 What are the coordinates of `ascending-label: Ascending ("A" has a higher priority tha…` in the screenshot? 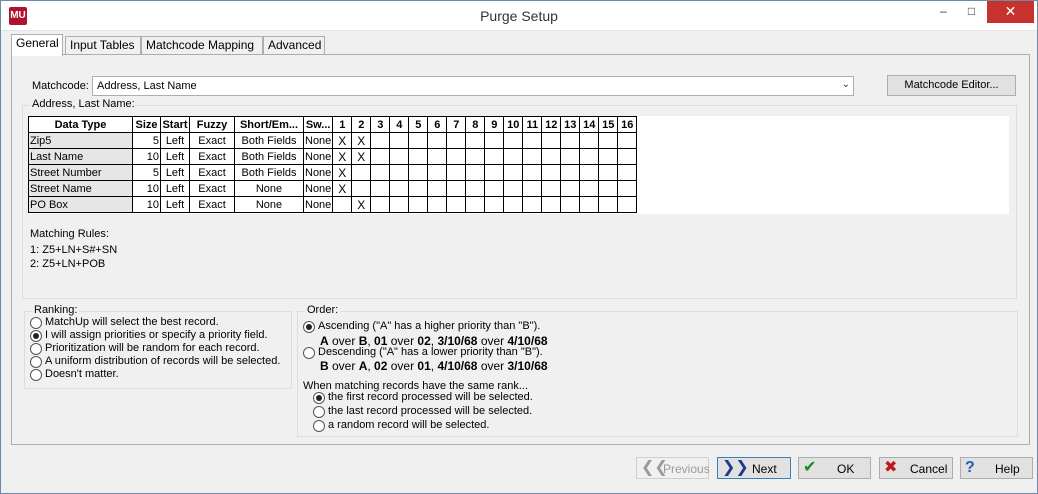 It's located at (429, 326).